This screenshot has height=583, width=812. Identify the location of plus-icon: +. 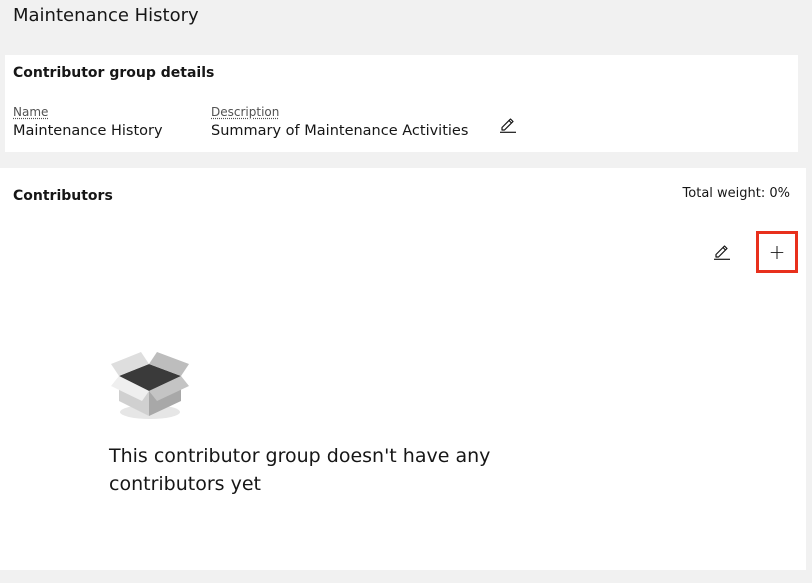
(777, 252).